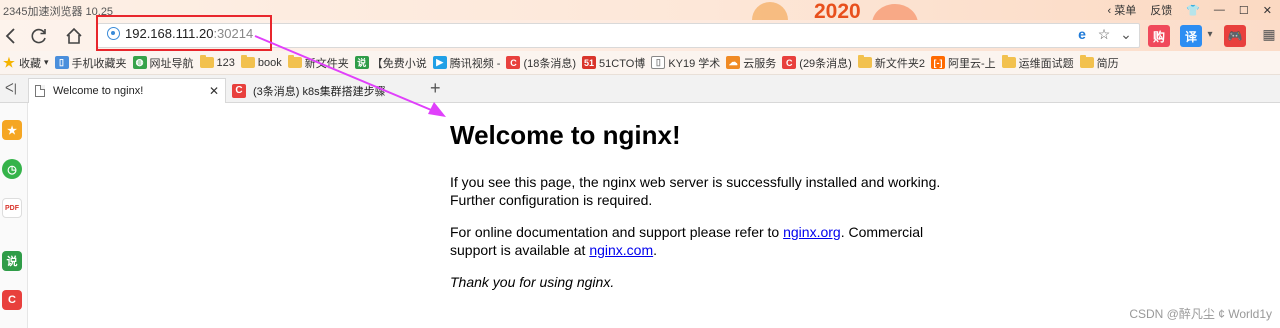 The image size is (1280, 328). What do you see at coordinates (139, 62) in the screenshot?
I see `nav-icon: ◍` at bounding box center [139, 62].